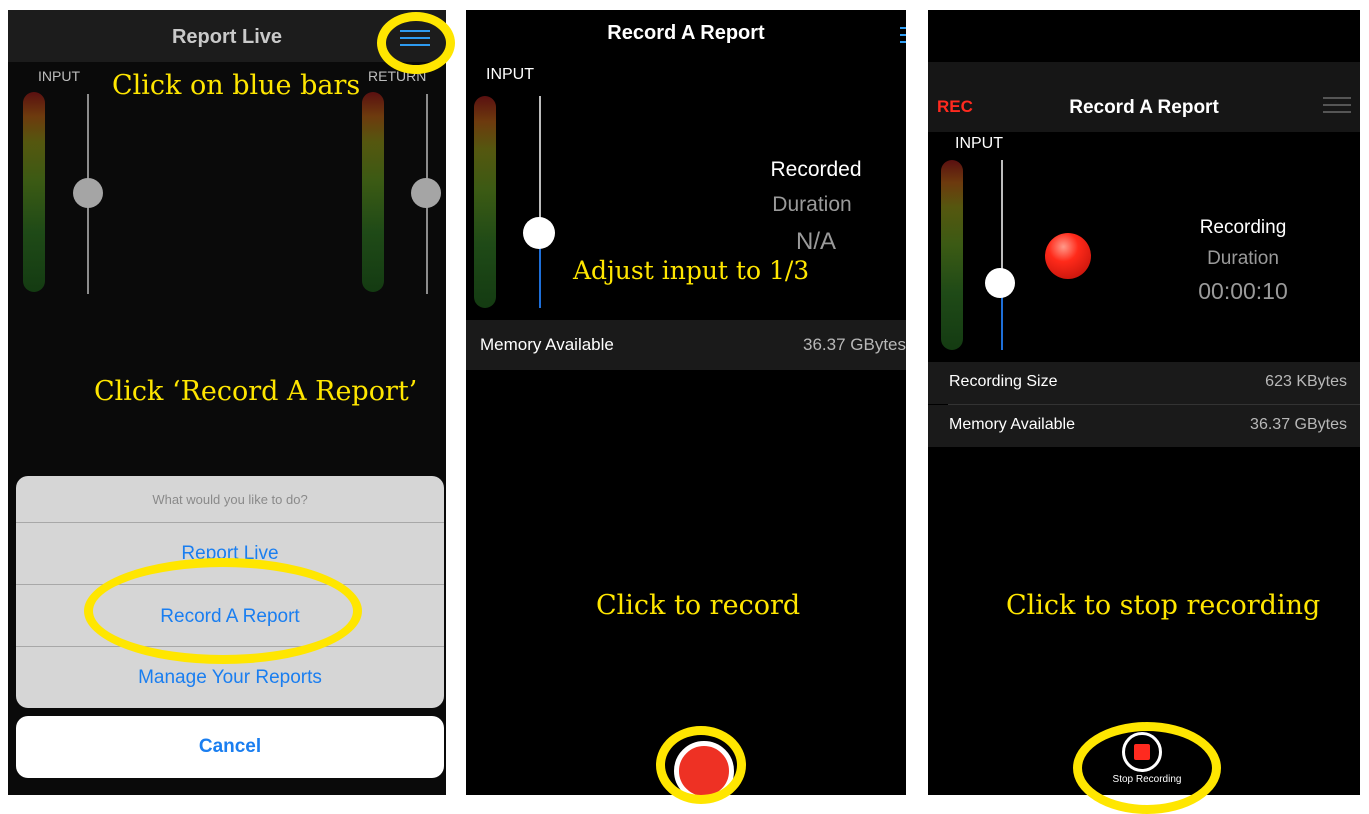 This screenshot has width=1369, height=814. I want to click on nav-bar: Record A Report, so click(686, 35).